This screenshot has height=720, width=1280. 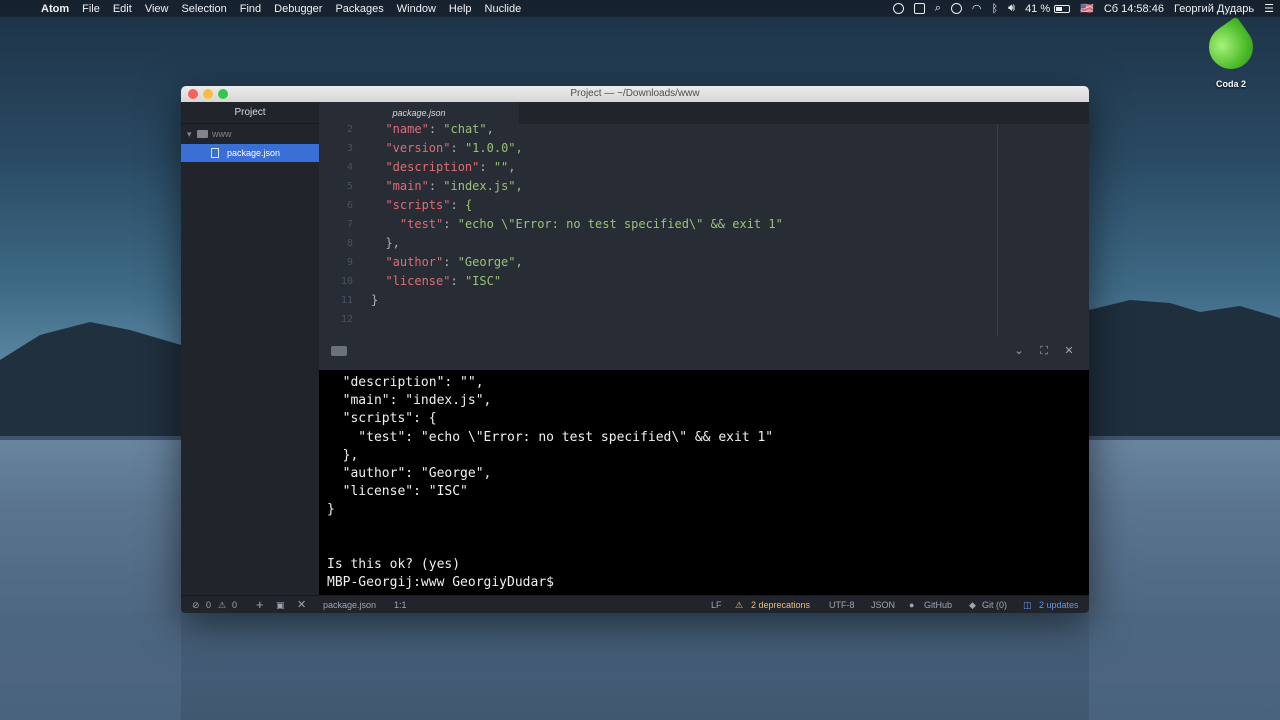 I want to click on code-line: 2 "name": "chat",, so click(x=704, y=131).